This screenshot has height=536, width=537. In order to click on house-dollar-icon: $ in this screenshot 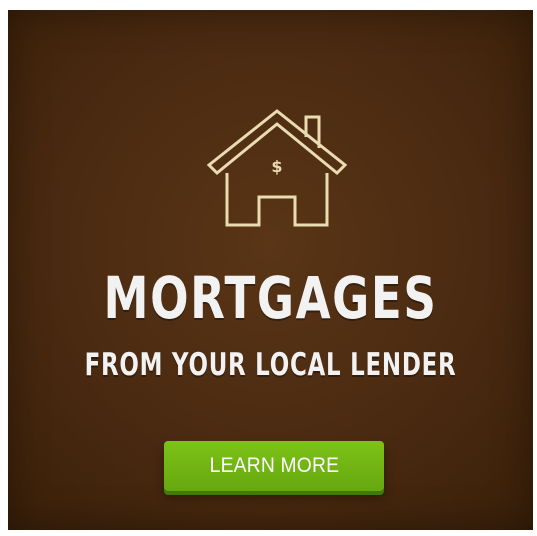, I will do `click(277, 168)`.